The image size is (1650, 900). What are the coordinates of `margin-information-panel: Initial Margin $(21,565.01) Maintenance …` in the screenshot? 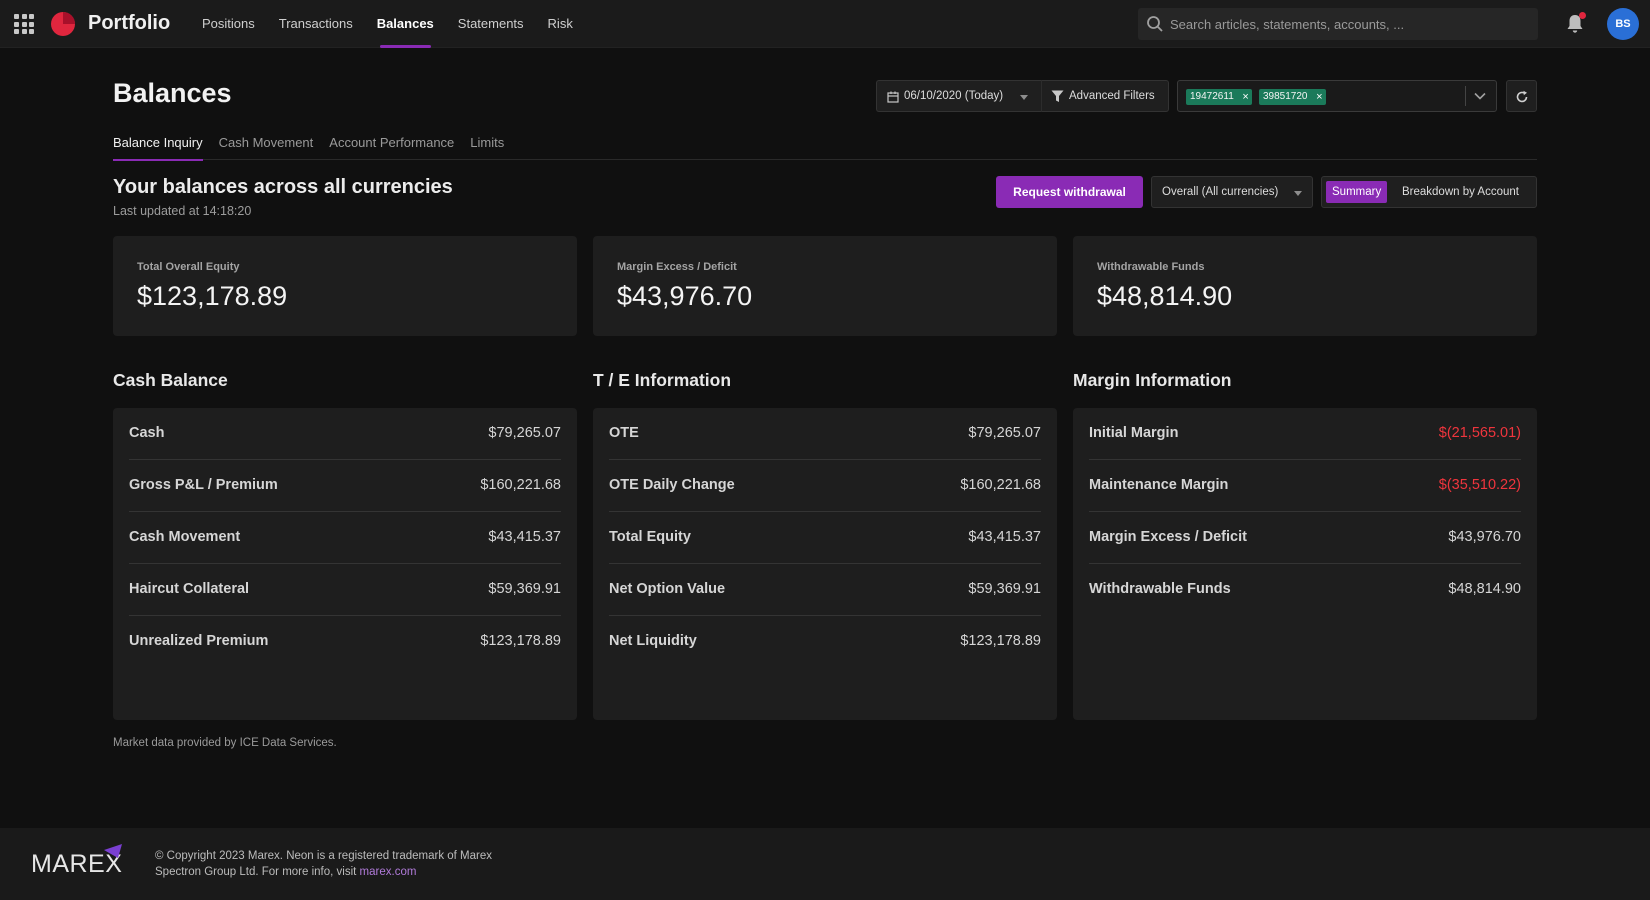 It's located at (1305, 564).